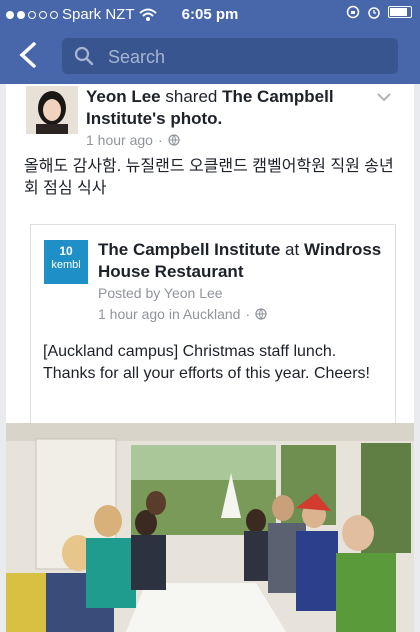  I want to click on chevron-down-icon, so click(384, 97).